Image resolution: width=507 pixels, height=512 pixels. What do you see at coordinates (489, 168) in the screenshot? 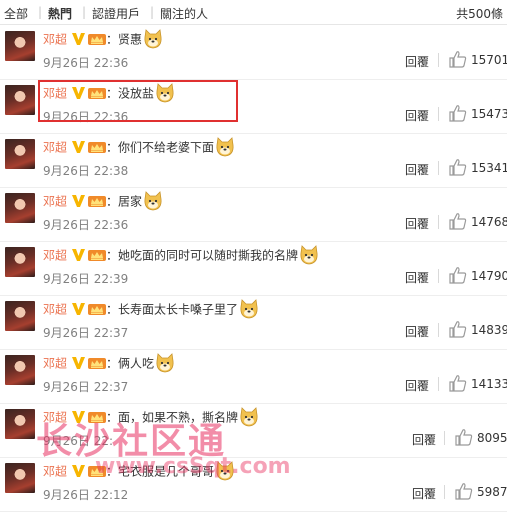
I see `like-count: 15341` at bounding box center [489, 168].